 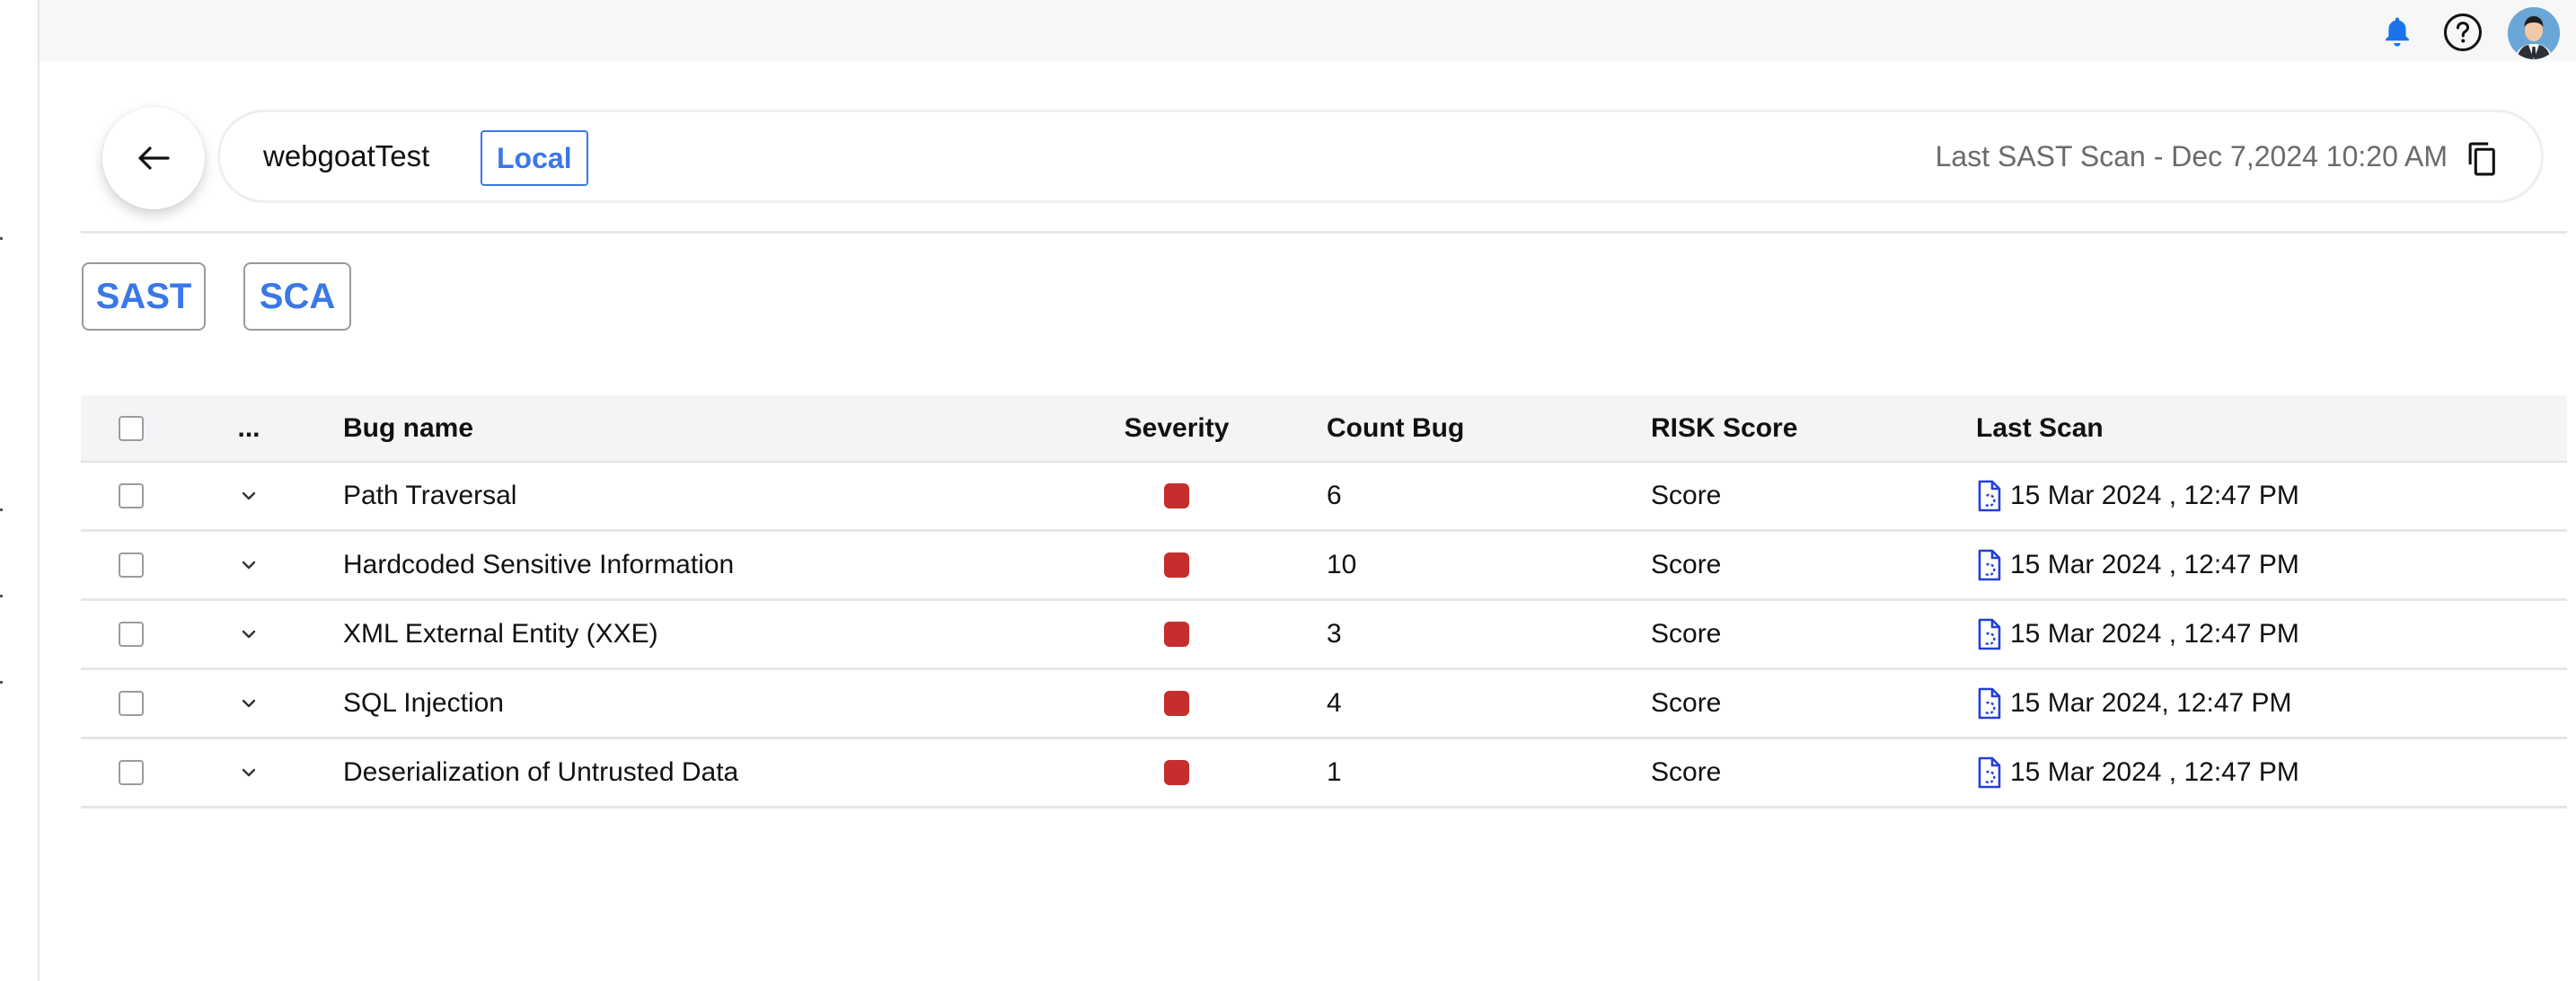 What do you see at coordinates (1342, 564) in the screenshot?
I see `bug-count: 10` at bounding box center [1342, 564].